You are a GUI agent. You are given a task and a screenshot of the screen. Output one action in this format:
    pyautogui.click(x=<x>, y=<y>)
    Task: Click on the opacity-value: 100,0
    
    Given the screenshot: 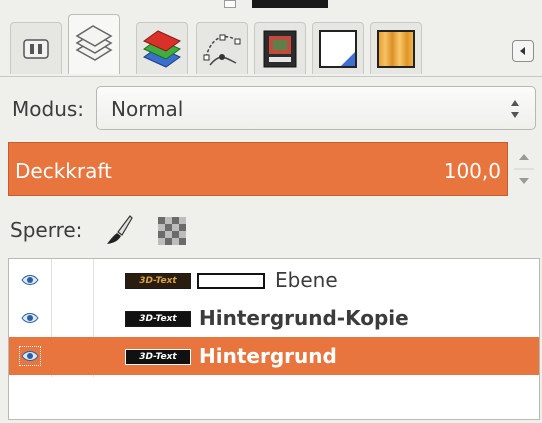 What is the action you would take?
    pyautogui.click(x=472, y=171)
    